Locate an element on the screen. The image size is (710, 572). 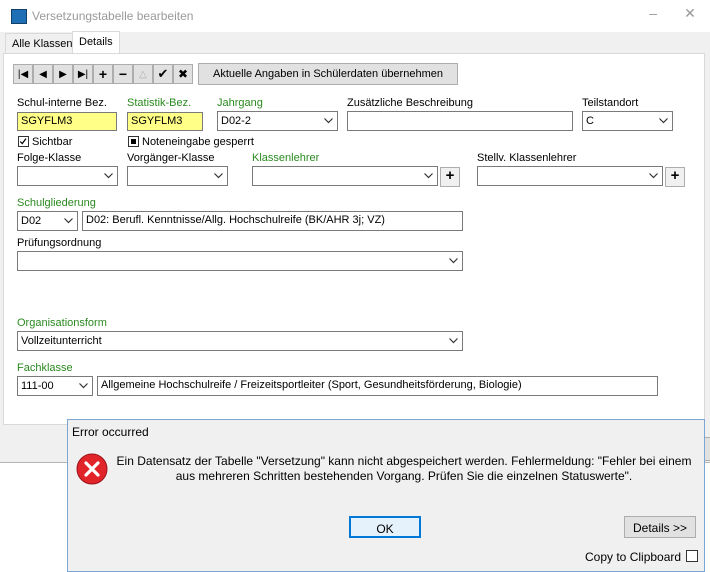
zusaetzliche-beschreibung-input is located at coordinates (460, 121).